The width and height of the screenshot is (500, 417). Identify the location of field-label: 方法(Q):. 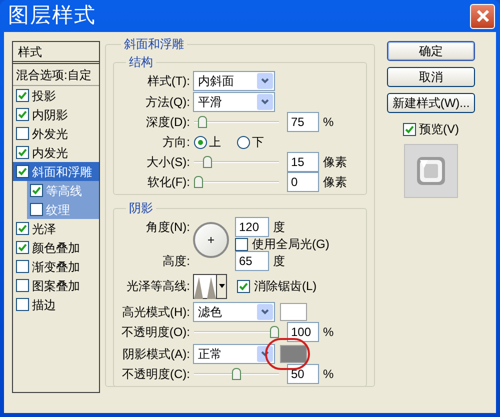
(167, 102).